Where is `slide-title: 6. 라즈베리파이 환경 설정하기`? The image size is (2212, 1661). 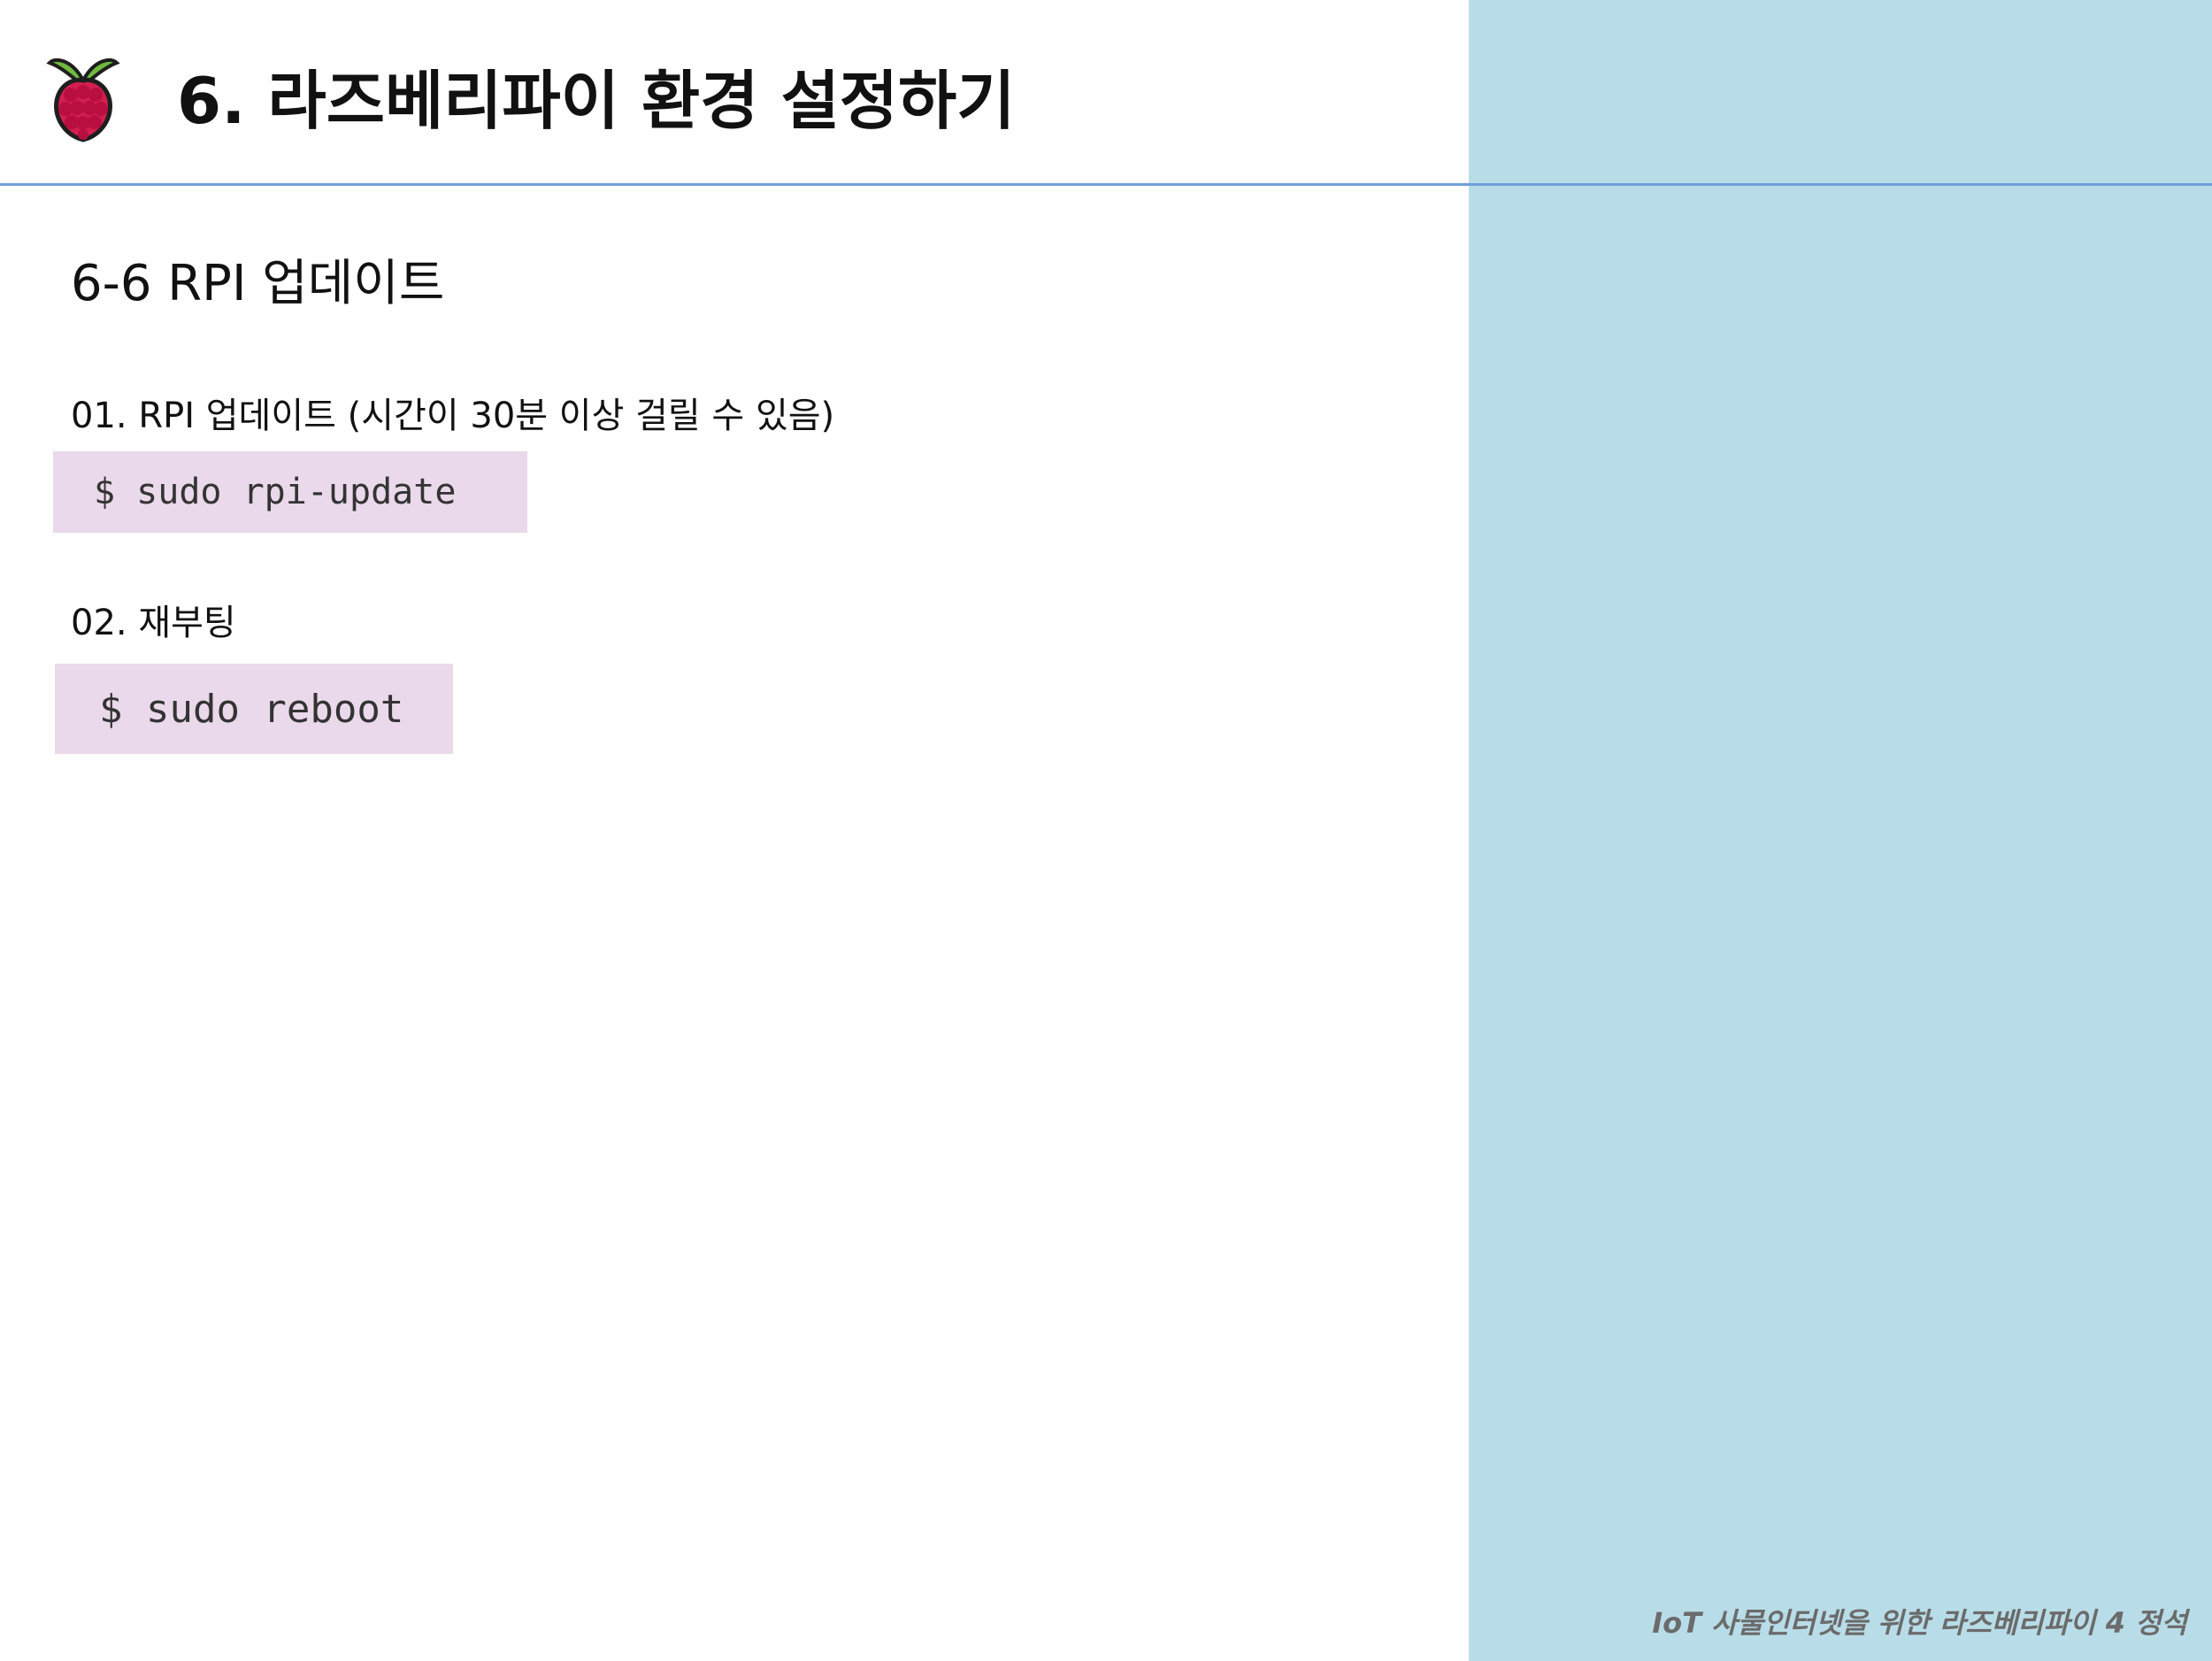 slide-title: 6. 라즈베리파이 환경 설정하기 is located at coordinates (597, 101).